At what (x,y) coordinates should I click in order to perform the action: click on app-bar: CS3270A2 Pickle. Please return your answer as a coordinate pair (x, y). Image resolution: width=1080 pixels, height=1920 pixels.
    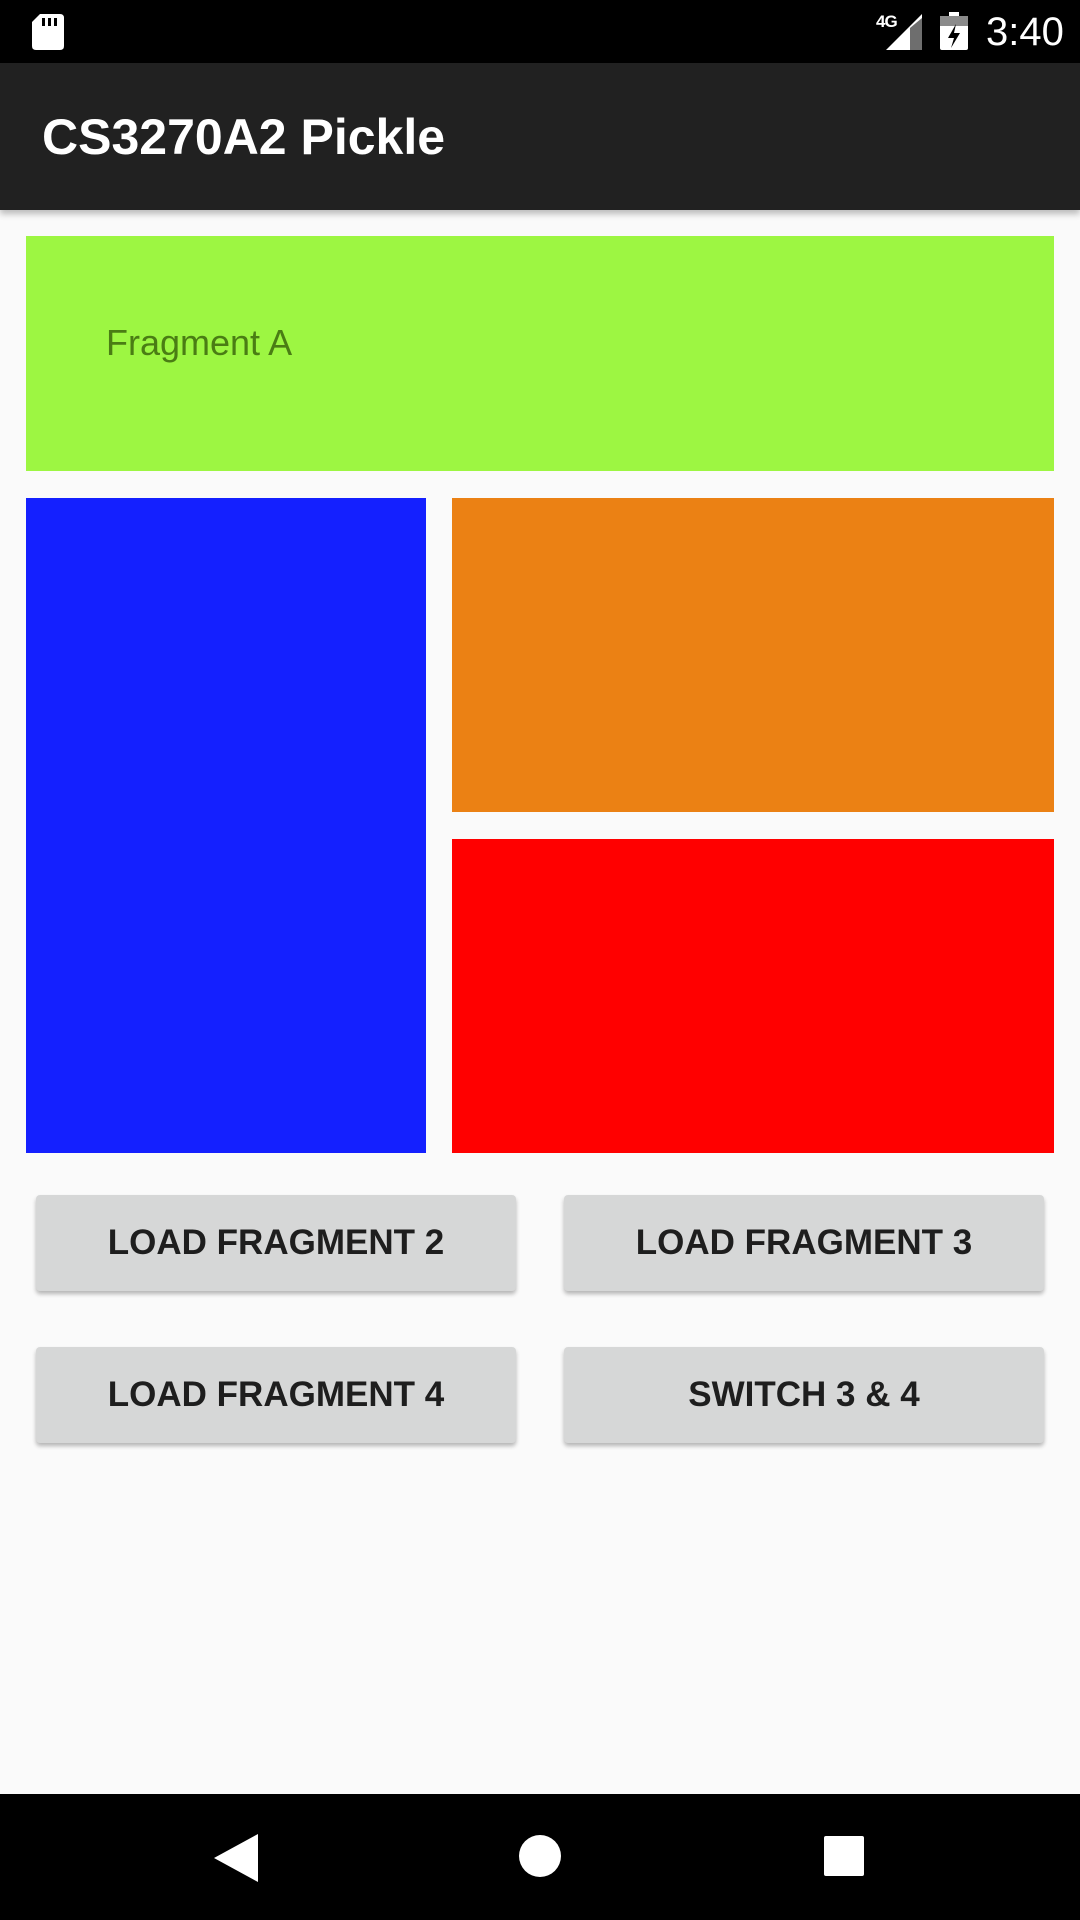
    Looking at the image, I should click on (540, 136).